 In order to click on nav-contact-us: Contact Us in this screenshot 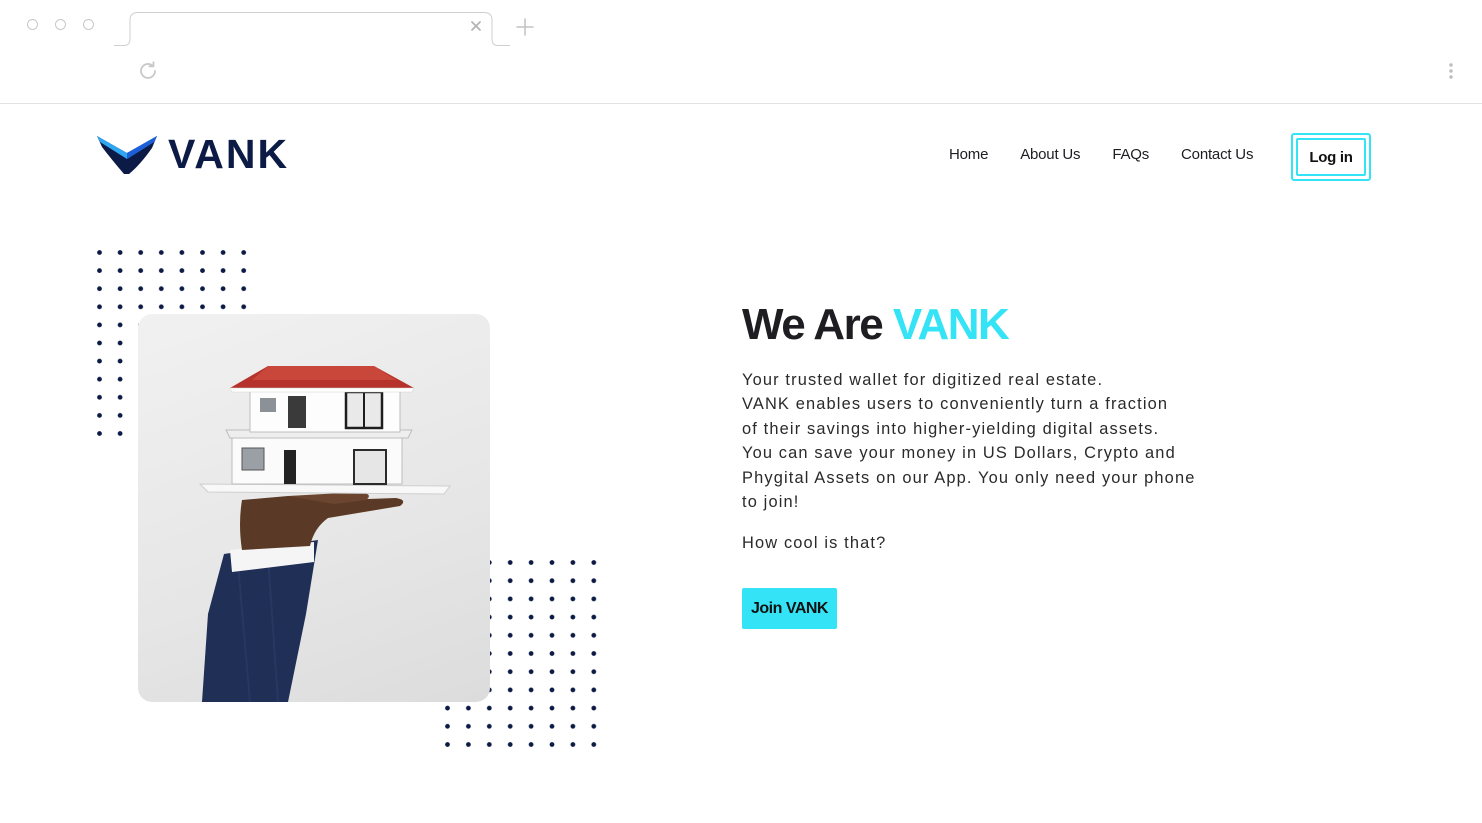, I will do `click(1217, 154)`.